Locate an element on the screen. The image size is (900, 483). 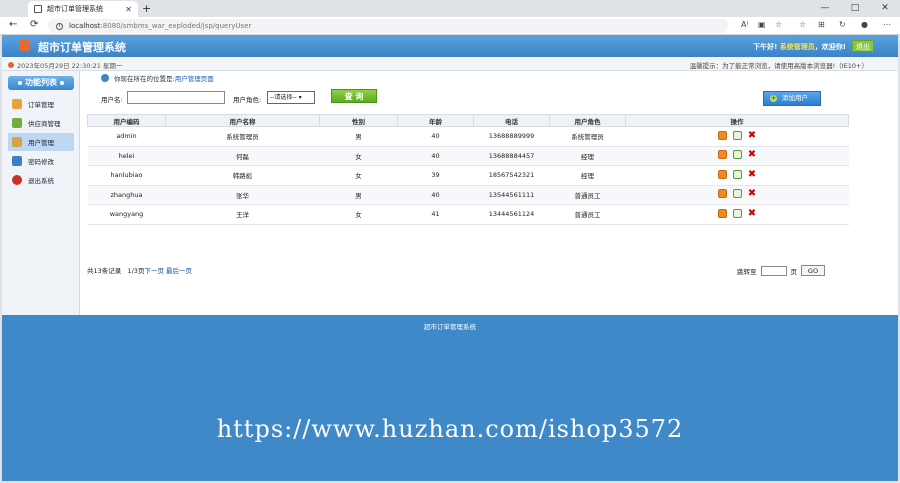
home-icon is located at coordinates (105, 78).